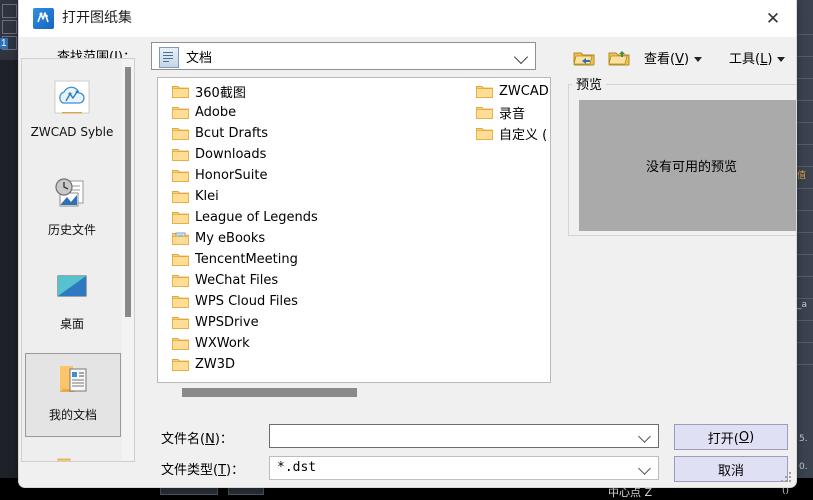  I want to click on sidebar-item-label: 桌面, so click(71, 324).